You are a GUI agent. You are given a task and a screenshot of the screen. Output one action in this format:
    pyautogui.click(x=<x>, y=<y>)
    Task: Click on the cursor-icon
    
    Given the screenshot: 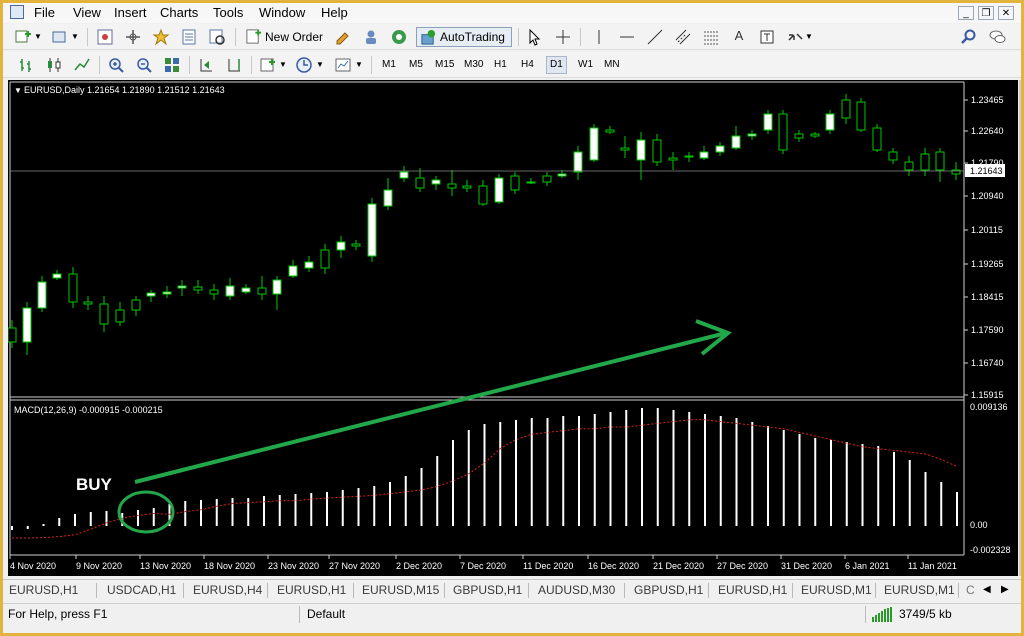 What is the action you would take?
    pyautogui.click(x=534, y=37)
    